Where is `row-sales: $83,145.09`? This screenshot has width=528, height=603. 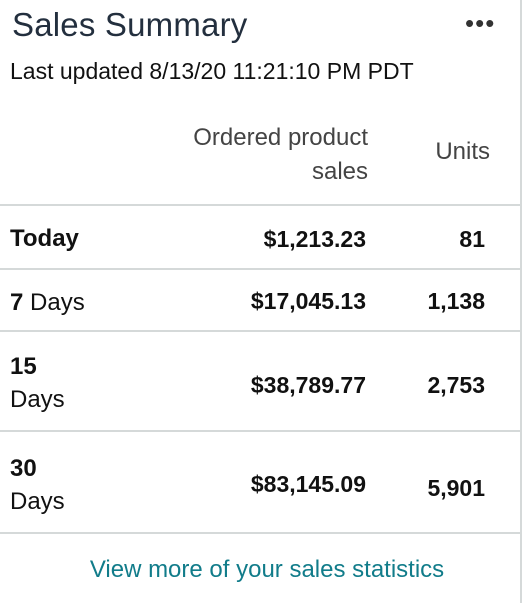
row-sales: $83,145.09 is located at coordinates (308, 484).